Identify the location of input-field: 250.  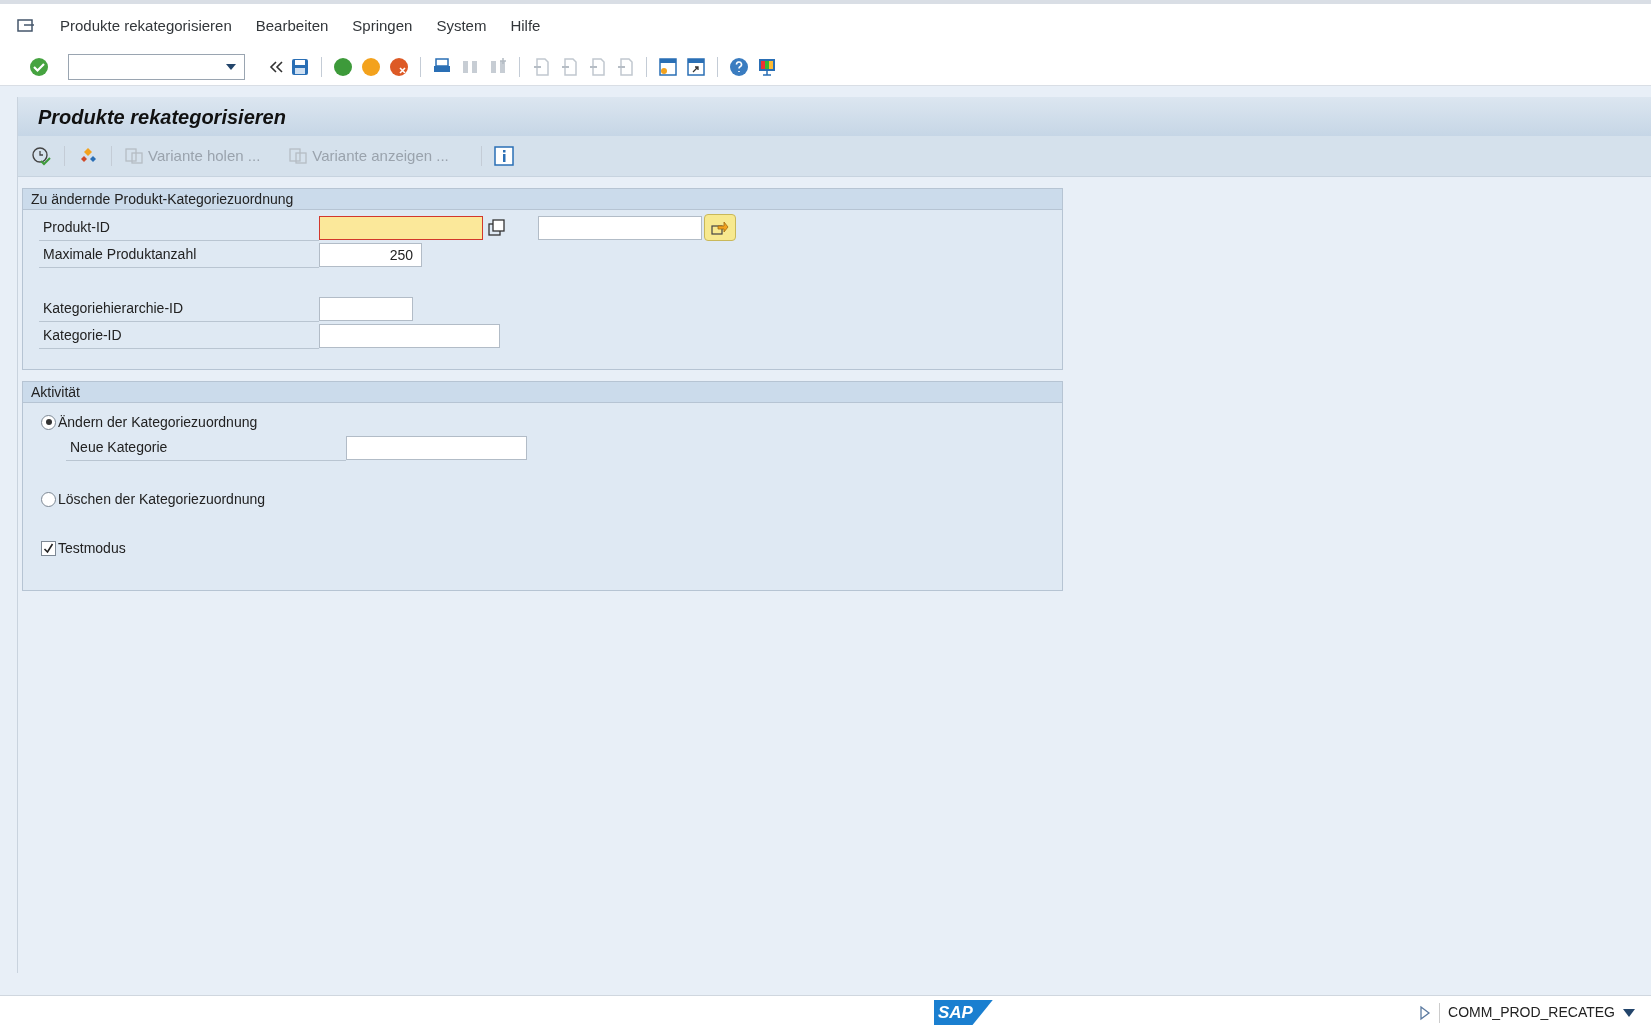
(370, 254).